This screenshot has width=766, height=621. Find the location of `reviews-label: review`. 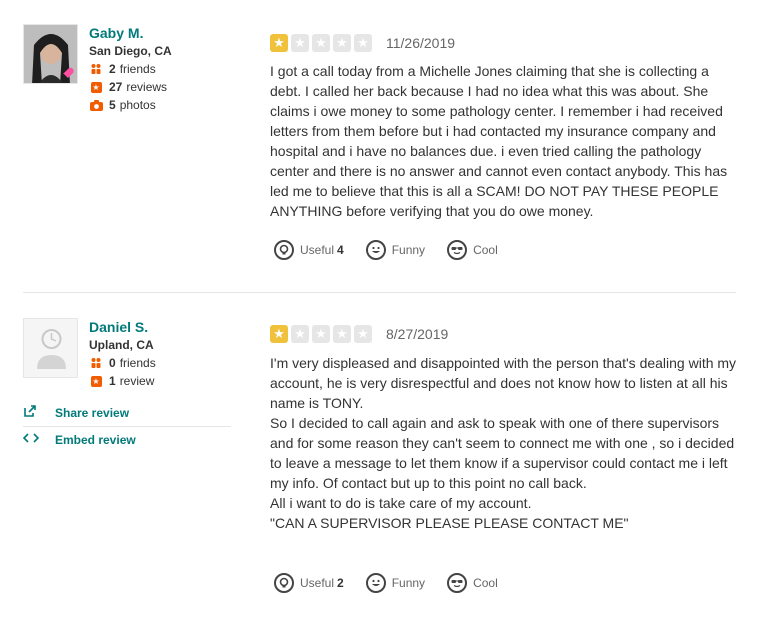

reviews-label: review is located at coordinates (137, 381).